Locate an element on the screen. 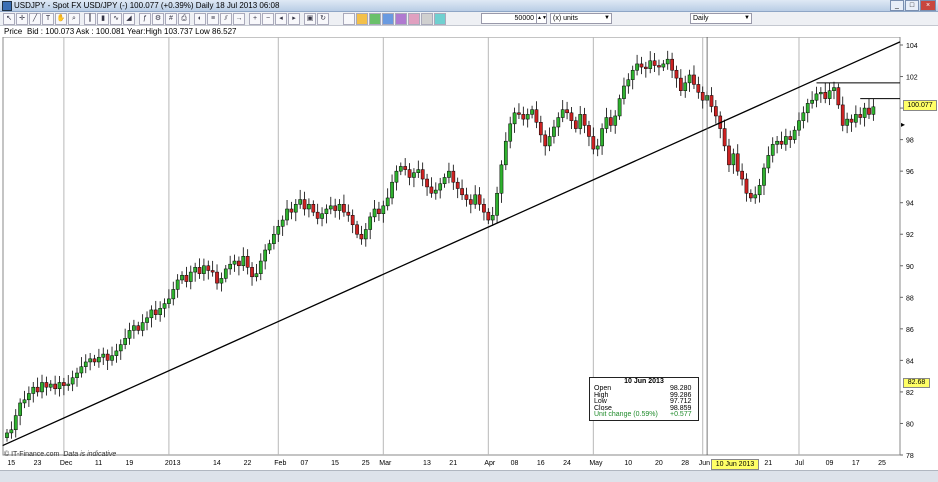  palette-green-icon is located at coordinates (375, 19).